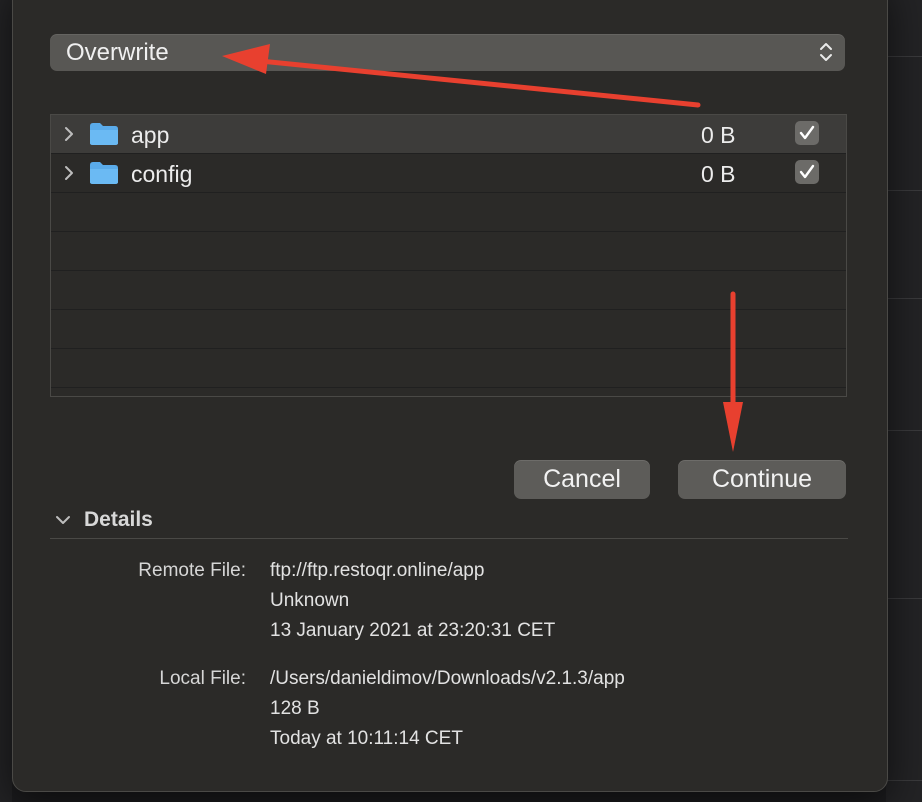 This screenshot has height=802, width=922. Describe the element at coordinates (448, 173) in the screenshot. I see `file-row: config 0 B` at that location.